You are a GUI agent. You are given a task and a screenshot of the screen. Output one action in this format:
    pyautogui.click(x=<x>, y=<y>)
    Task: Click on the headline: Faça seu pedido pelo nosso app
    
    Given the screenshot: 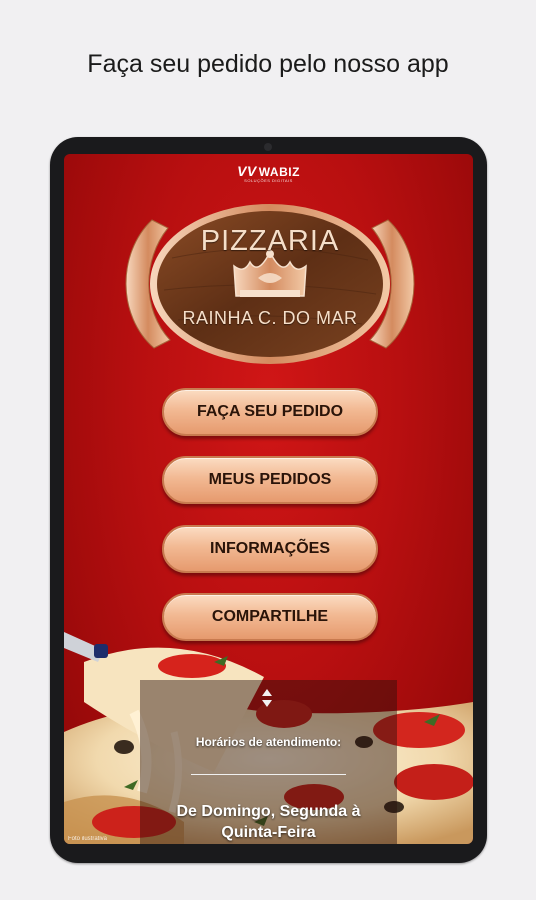 What is the action you would take?
    pyautogui.click(x=268, y=64)
    